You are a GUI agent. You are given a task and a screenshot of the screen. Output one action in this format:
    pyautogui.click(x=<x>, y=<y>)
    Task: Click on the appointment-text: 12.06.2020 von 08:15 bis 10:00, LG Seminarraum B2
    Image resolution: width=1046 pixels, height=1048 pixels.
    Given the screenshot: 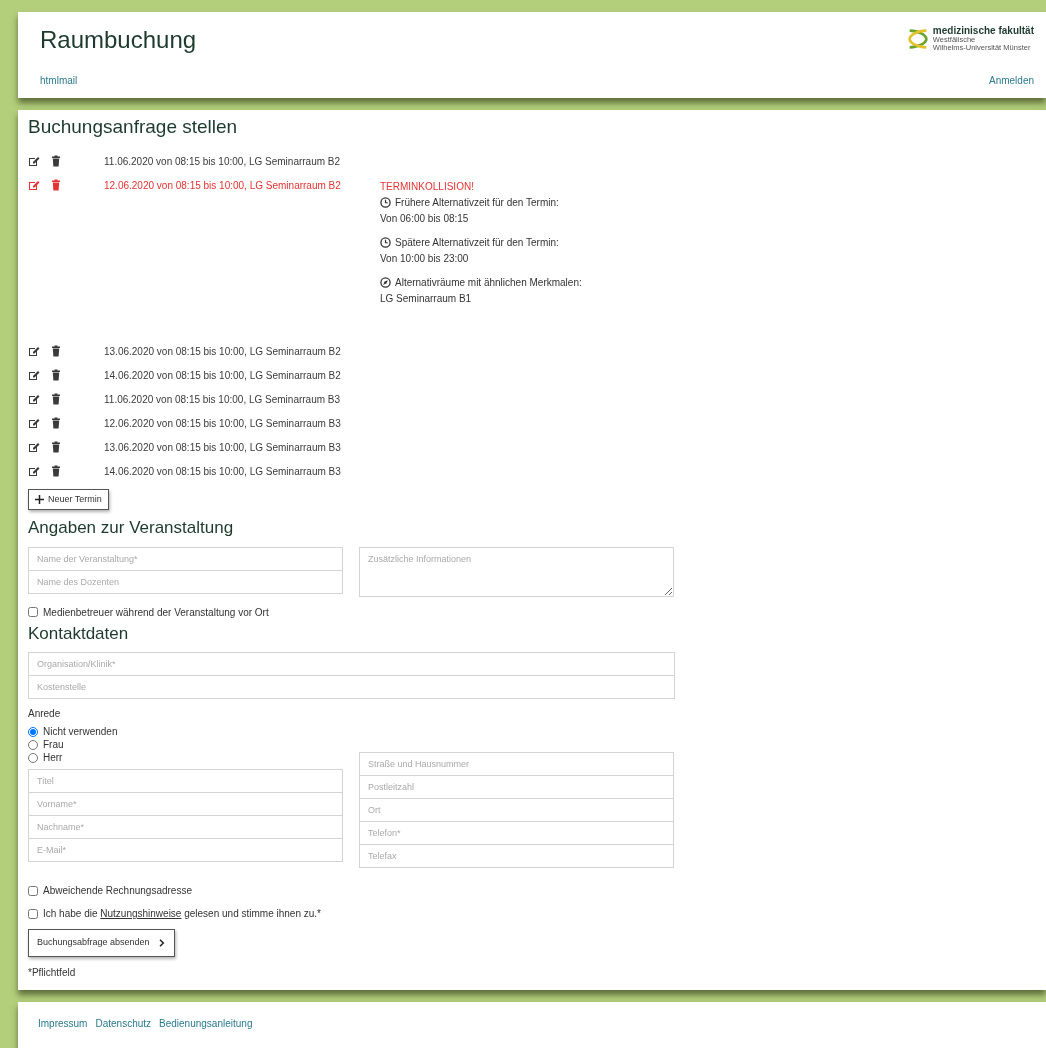 What is the action you would take?
    pyautogui.click(x=223, y=185)
    